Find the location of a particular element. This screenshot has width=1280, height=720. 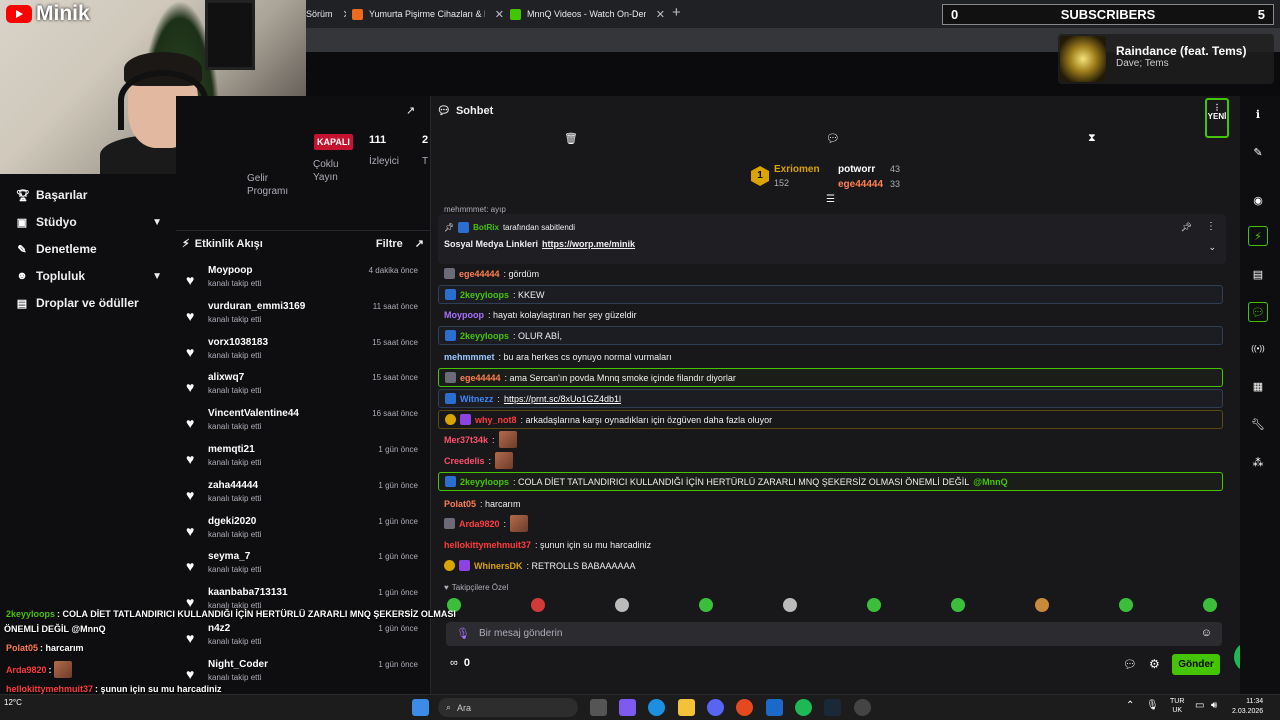

edge-icon is located at coordinates (656, 707).